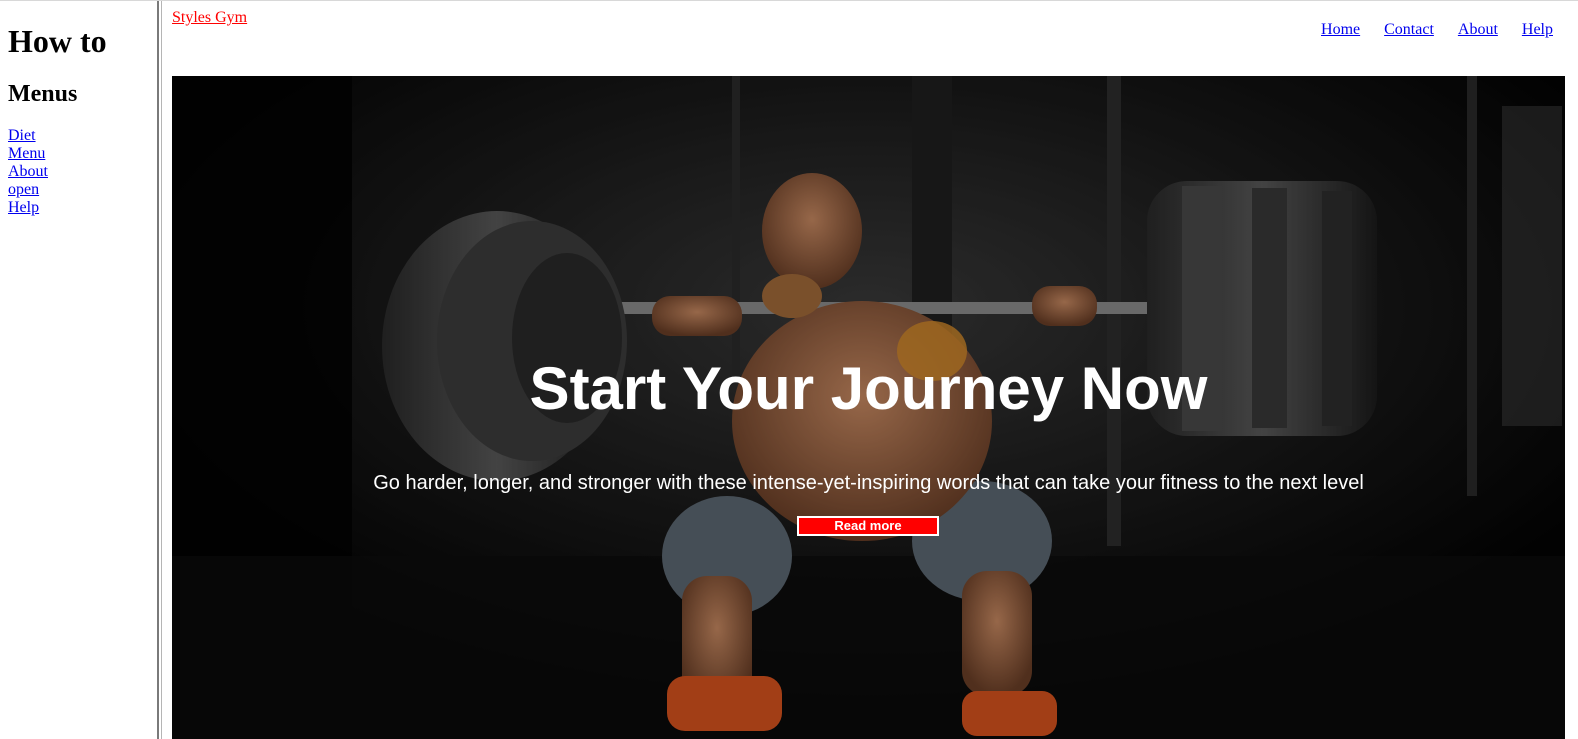  What do you see at coordinates (78, 370) in the screenshot?
I see `sidebar: How to Menus Diet Menu About open Help` at bounding box center [78, 370].